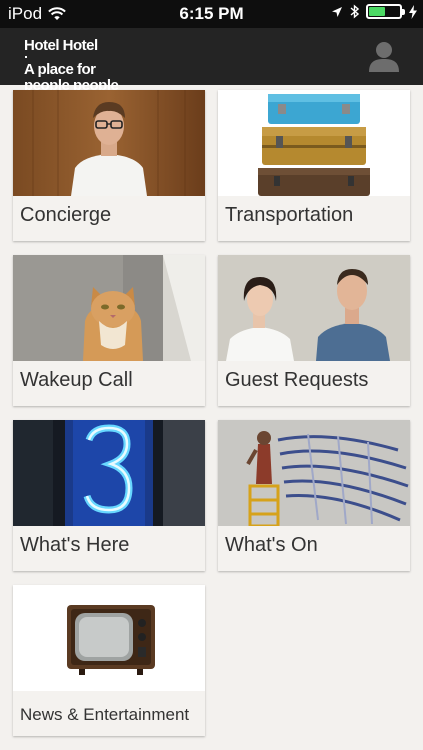  I want to click on bluetooth-icon, so click(354, 11).